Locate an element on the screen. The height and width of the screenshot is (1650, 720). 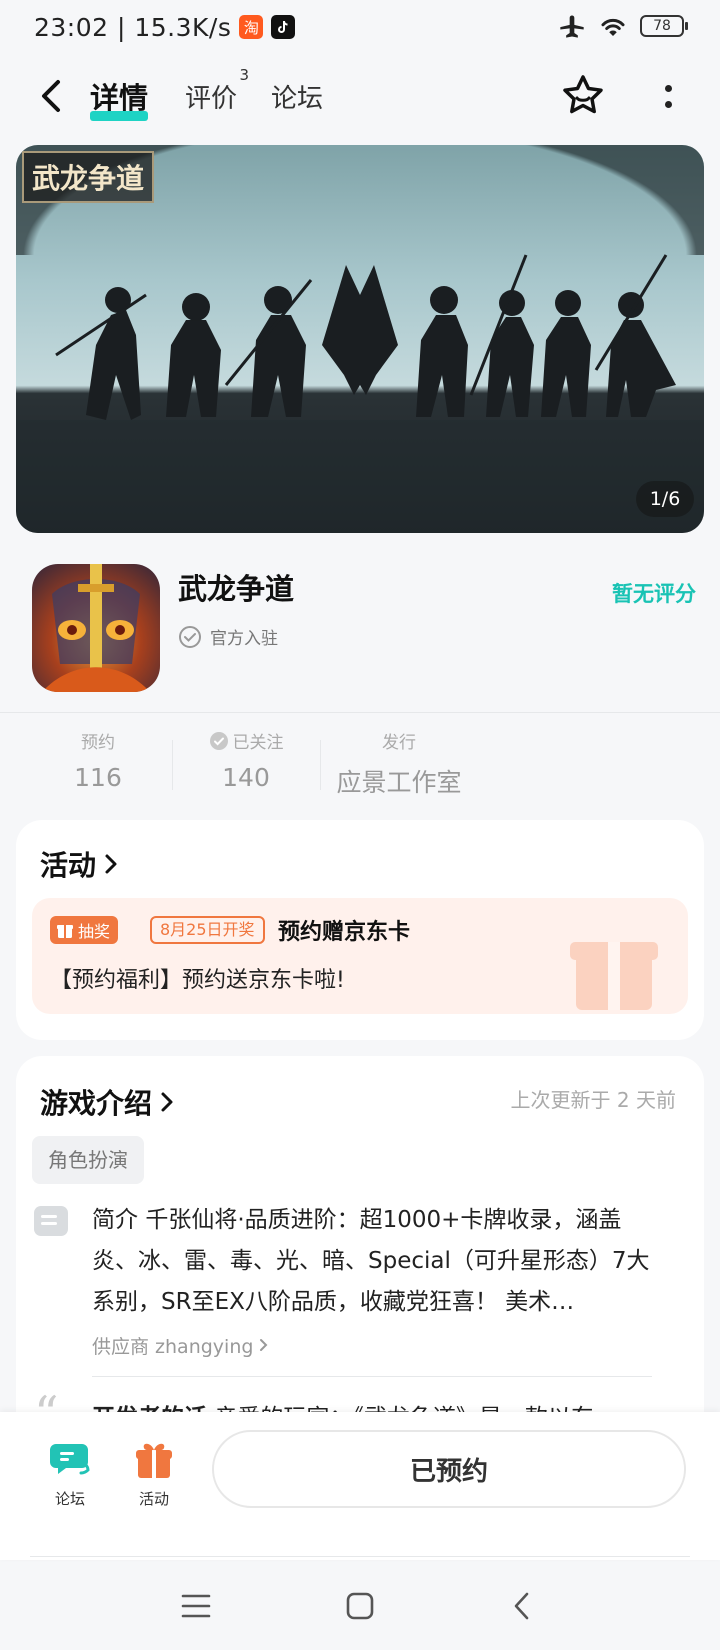
forum-icon is located at coordinates (70, 1459).